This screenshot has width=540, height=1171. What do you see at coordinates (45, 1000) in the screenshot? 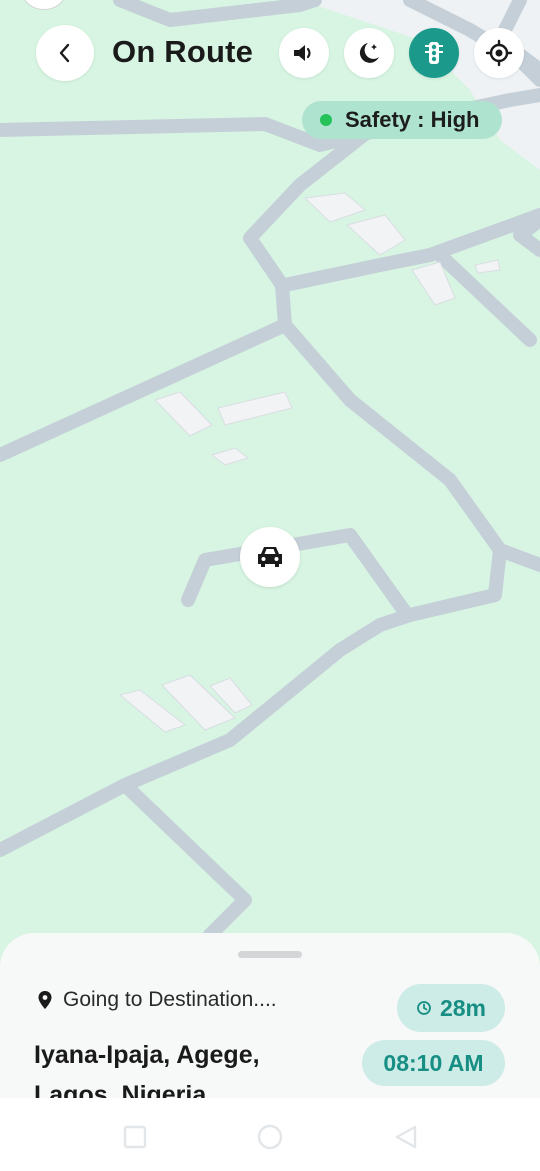
I see `location-pin-icon` at bounding box center [45, 1000].